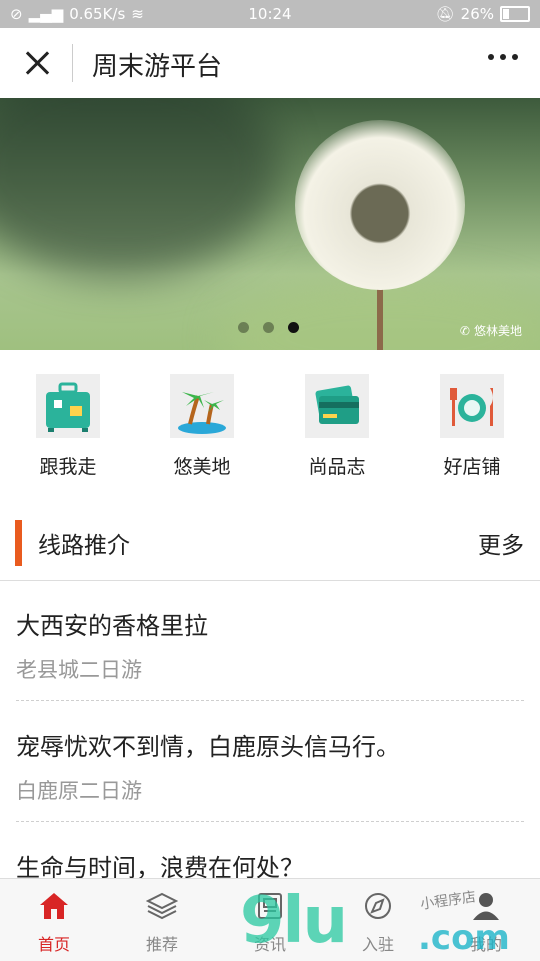  What do you see at coordinates (464, 938) in the screenshot?
I see `site-watermark-suffix: .com` at bounding box center [464, 938].